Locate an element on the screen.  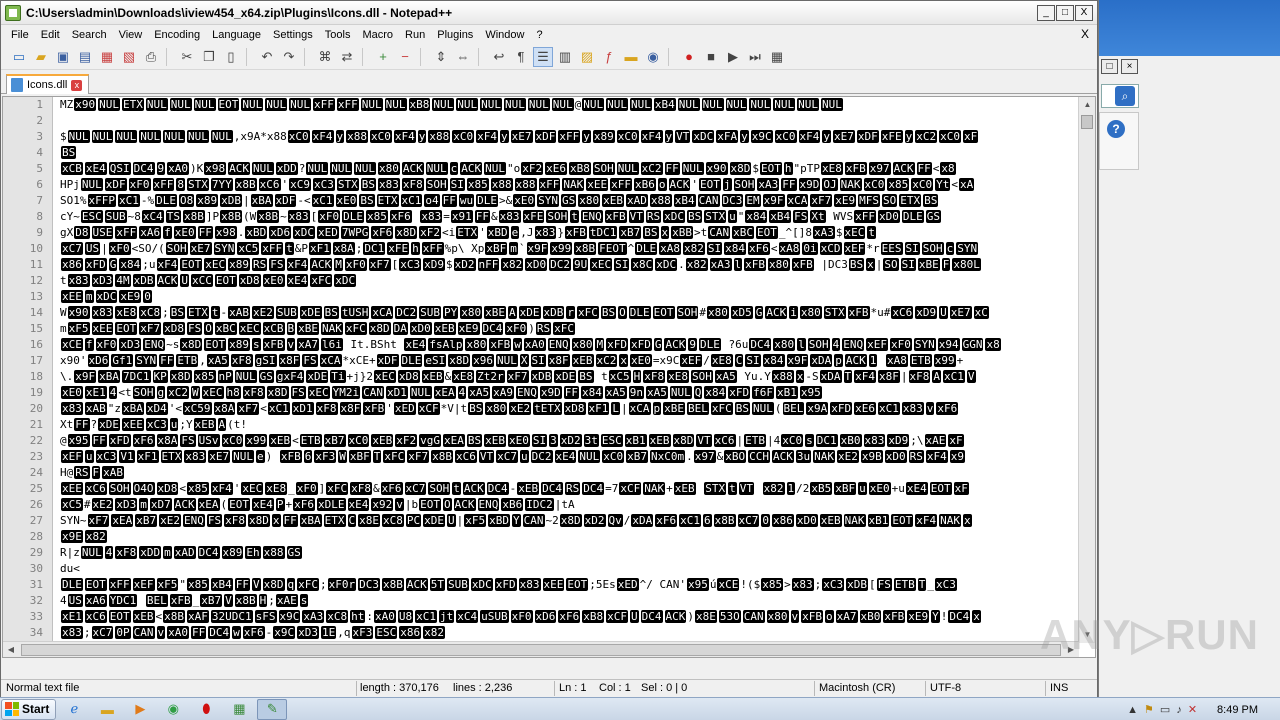
close-document-x: X is located at coordinates (1085, 34).